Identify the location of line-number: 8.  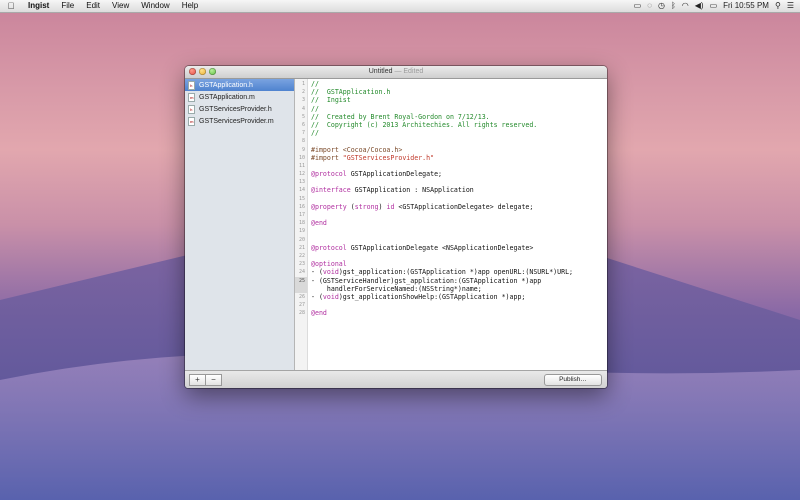
(303, 141).